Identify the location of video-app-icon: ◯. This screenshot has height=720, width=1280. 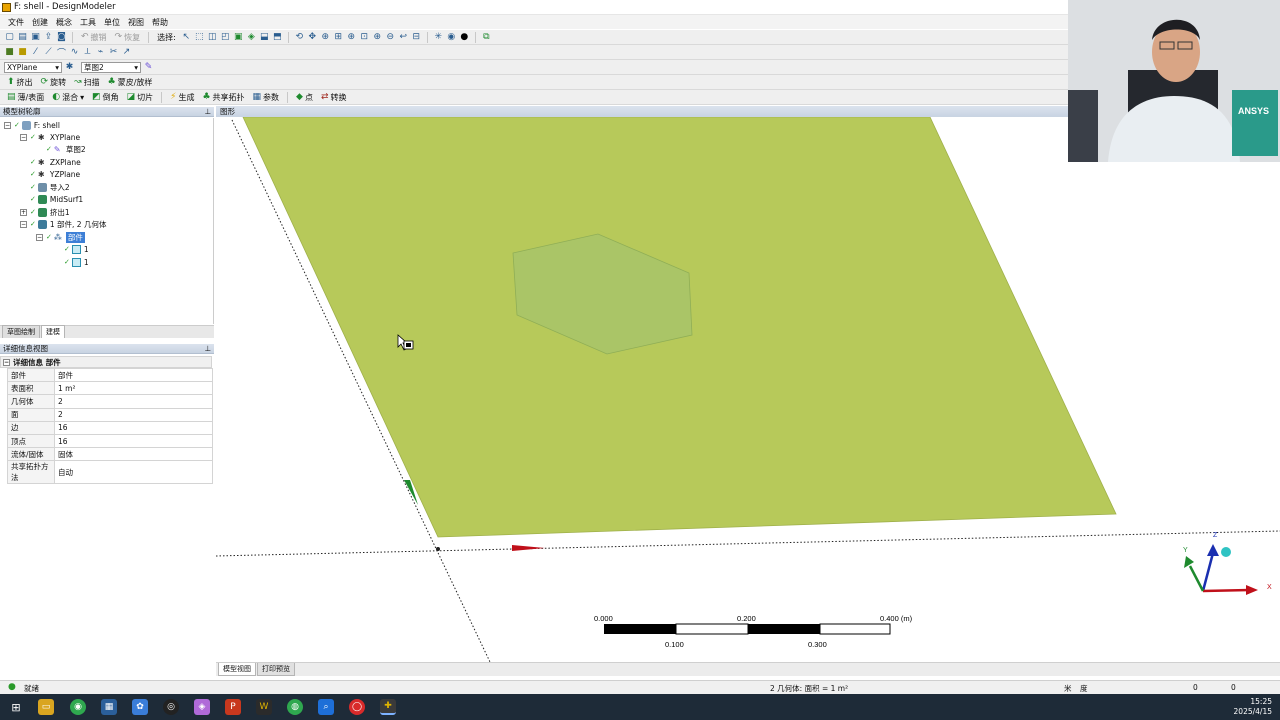
(357, 707).